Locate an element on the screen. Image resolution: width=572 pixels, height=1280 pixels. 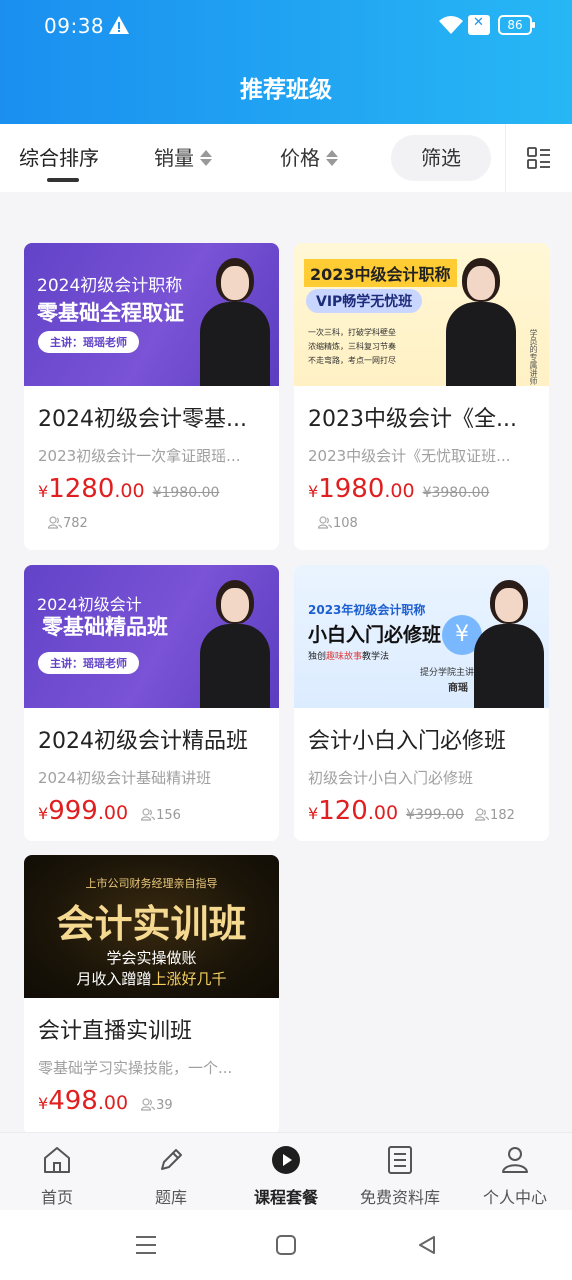
banner-bullet: 浓缩精炼，三科复习节奏 is located at coordinates (352, 346).